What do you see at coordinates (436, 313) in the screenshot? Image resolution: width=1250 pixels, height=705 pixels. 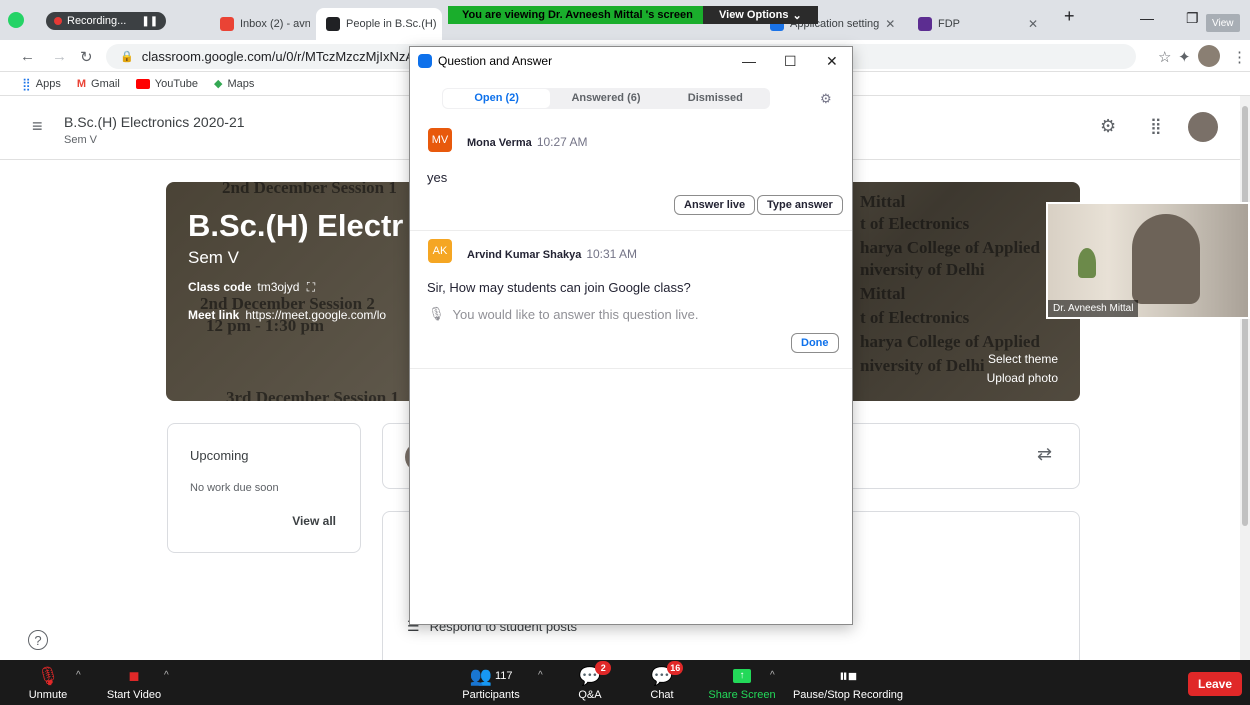 I see `microphone-icon: 🎙` at bounding box center [436, 313].